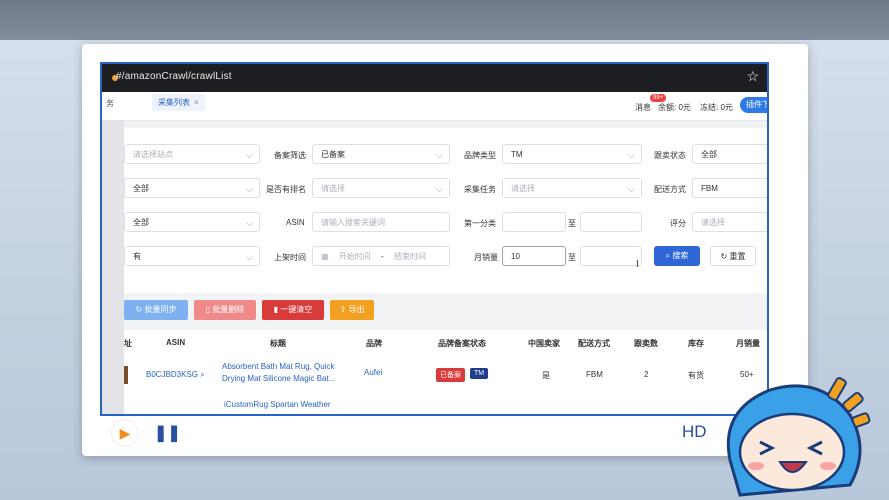  I want to click on messages-link: 消息, so click(643, 107).